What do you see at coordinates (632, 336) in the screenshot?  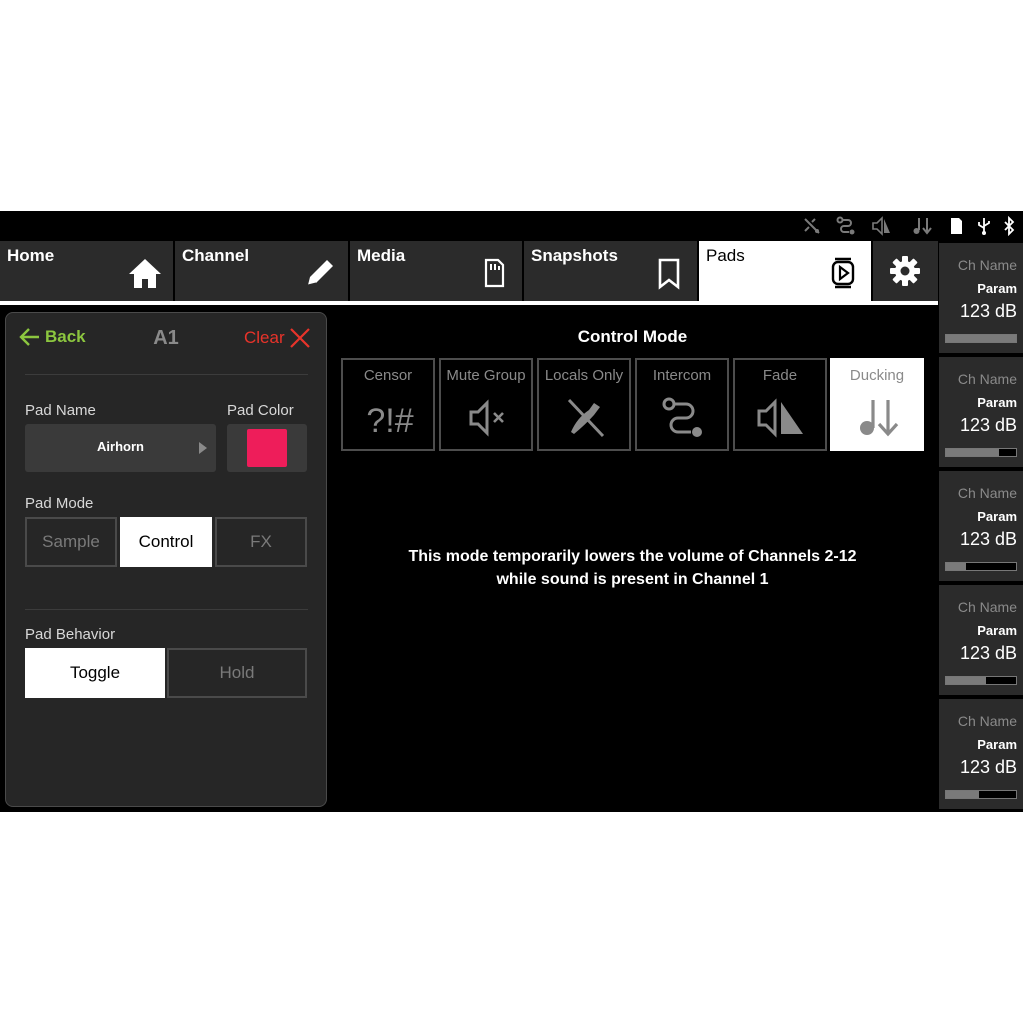 I see `control-mode-title: Control Mode` at bounding box center [632, 336].